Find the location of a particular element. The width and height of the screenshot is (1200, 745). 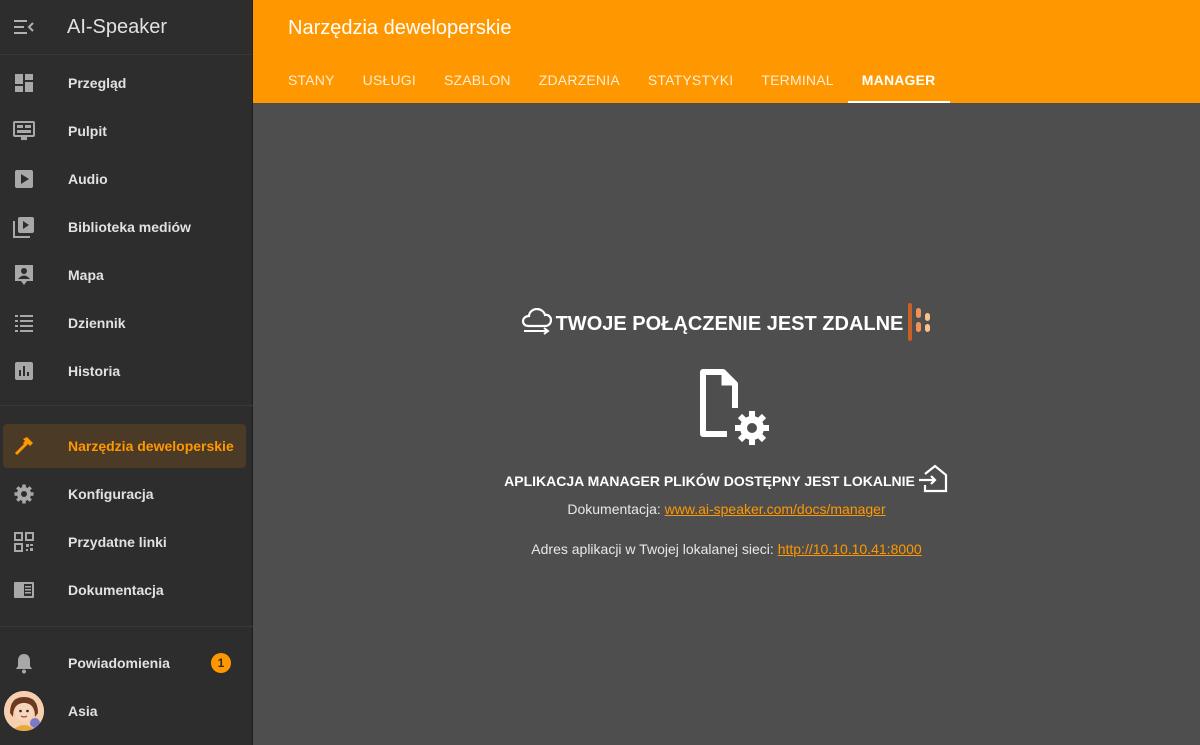

sidebar-item-konfiguracja: Konfiguracja is located at coordinates (126, 494).